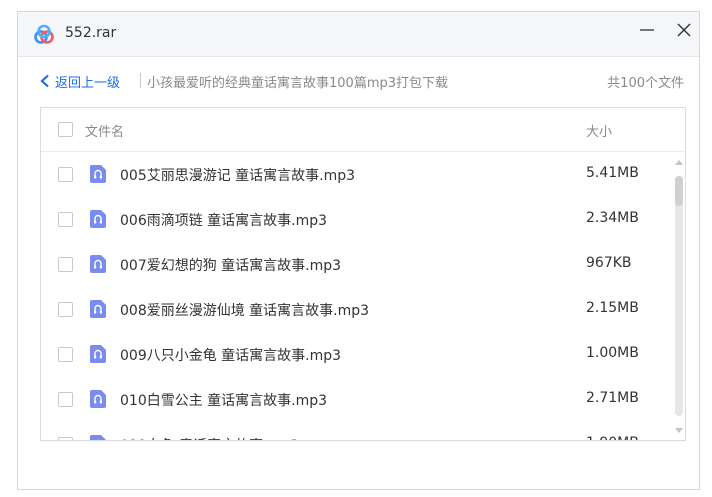 The height and width of the screenshot is (497, 712). Describe the element at coordinates (91, 33) in the screenshot. I see `window-title: 552.rar` at that location.